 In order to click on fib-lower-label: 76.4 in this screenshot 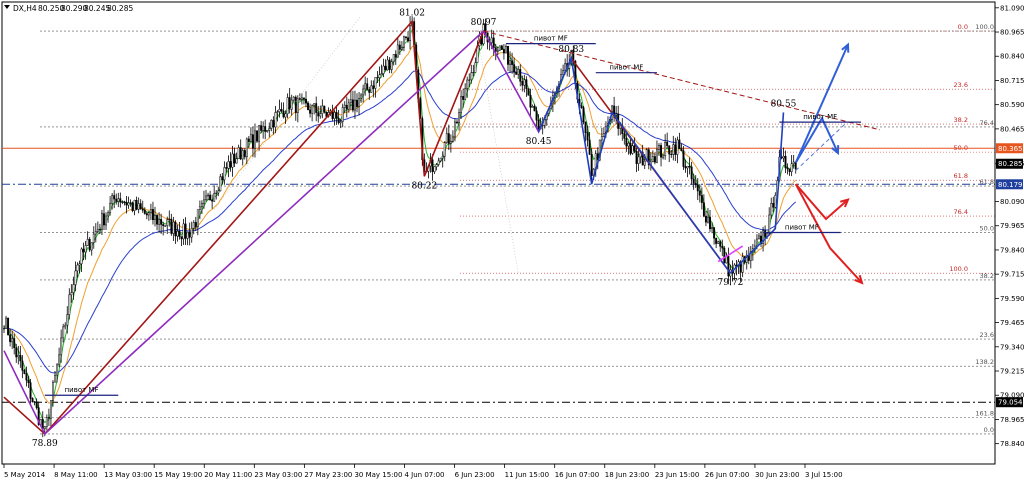, I will do `click(987, 123)`.